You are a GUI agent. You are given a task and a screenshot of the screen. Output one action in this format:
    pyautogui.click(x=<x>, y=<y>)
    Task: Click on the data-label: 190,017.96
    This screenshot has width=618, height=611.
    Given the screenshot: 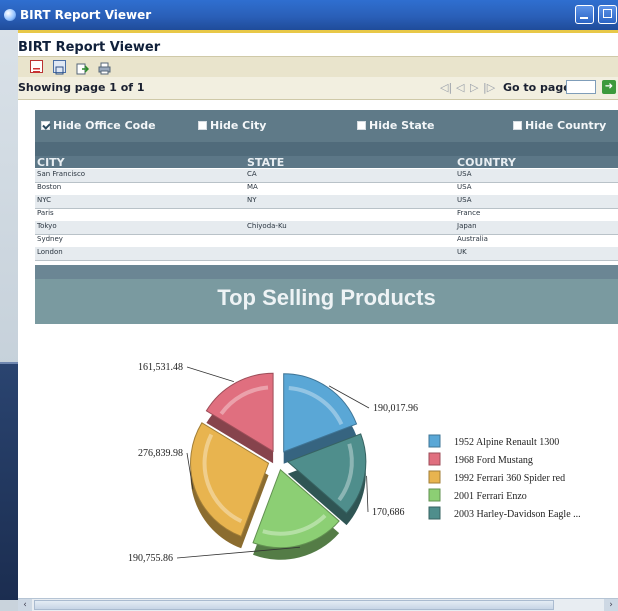 What is the action you would take?
    pyautogui.click(x=395, y=408)
    